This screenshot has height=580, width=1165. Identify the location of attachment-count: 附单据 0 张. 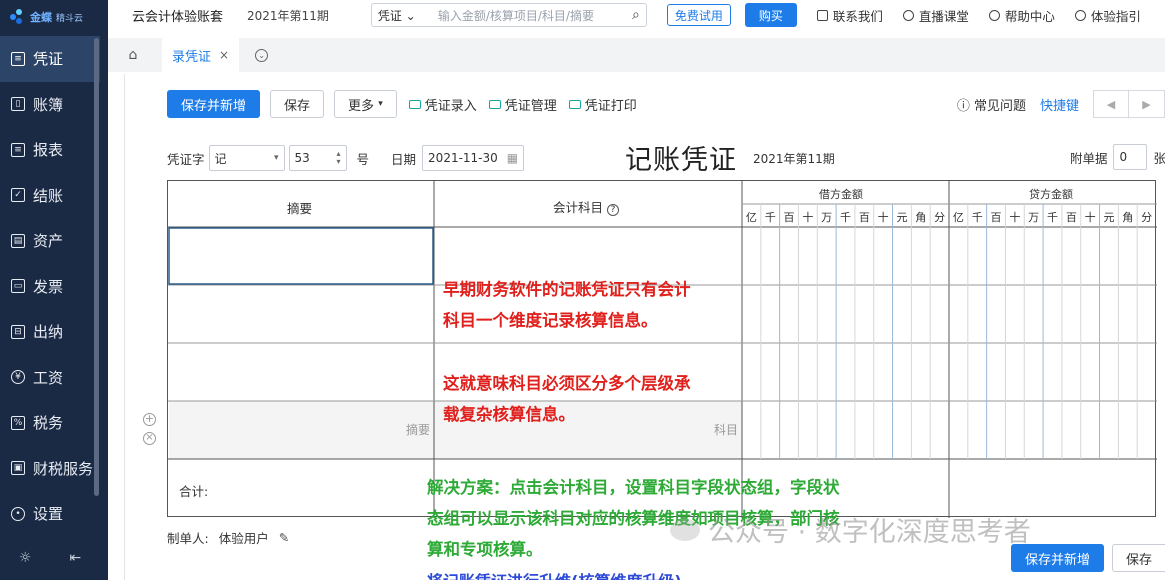
(1117, 157).